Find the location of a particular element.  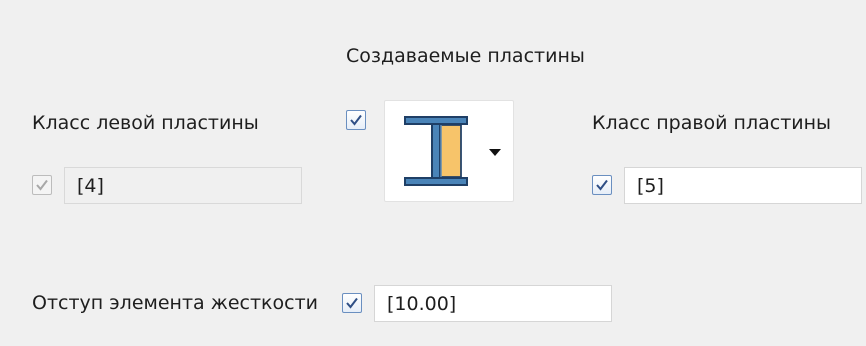

stiffener-offset-input is located at coordinates (493, 303).